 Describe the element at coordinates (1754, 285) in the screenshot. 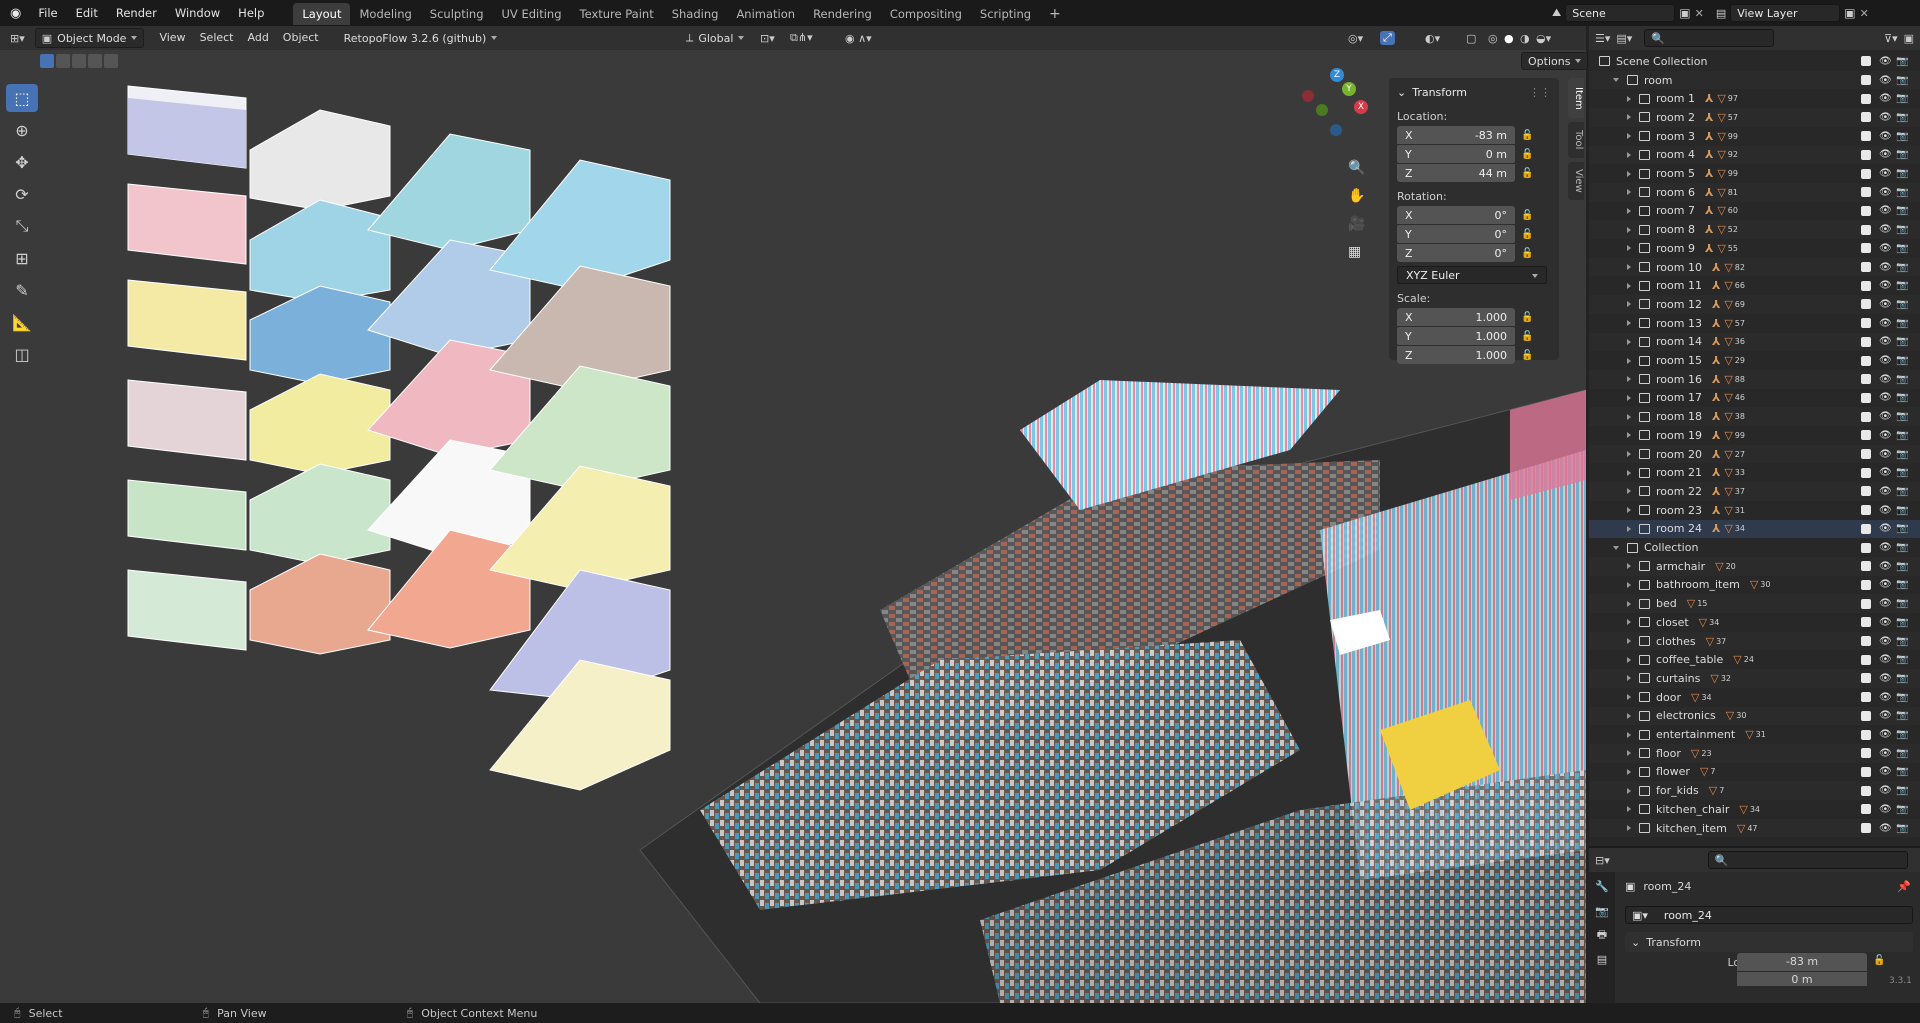

I see `outliner-item-room: room 11 ⅄ ▽ 66 👁 📷` at that location.